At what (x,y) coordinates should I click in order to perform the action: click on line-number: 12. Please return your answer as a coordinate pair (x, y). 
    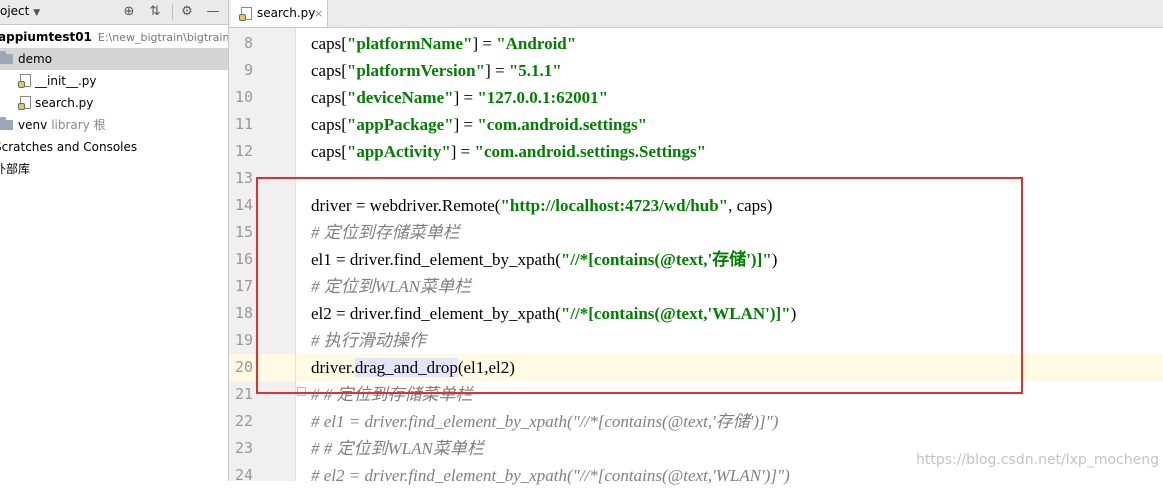
    Looking at the image, I should click on (243, 151).